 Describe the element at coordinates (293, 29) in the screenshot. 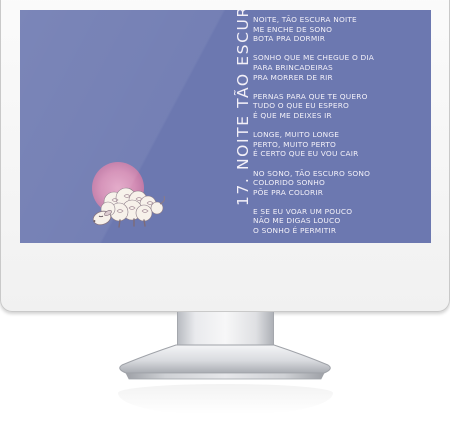

I see `poem-line: ME ENCHE DE SONO` at that location.